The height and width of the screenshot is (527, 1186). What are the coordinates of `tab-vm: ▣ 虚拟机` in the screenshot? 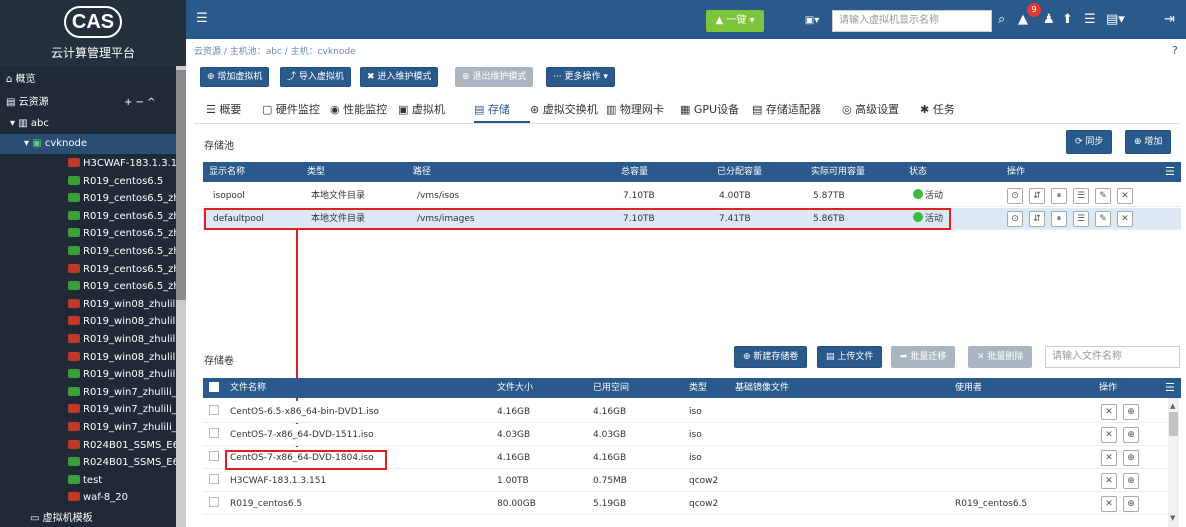 It's located at (421, 110).